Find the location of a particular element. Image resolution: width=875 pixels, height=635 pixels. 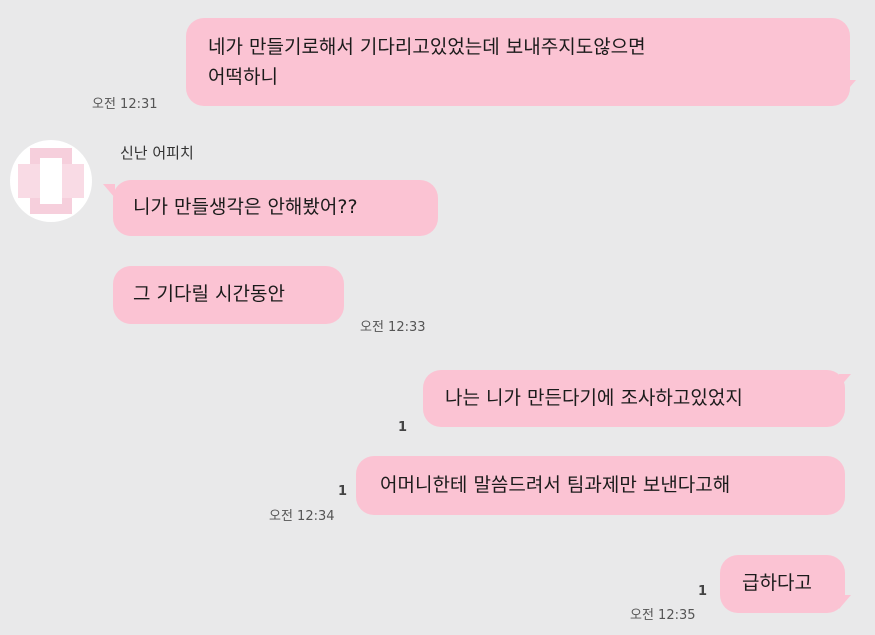

message-time: 오전 12:33 is located at coordinates (393, 327).